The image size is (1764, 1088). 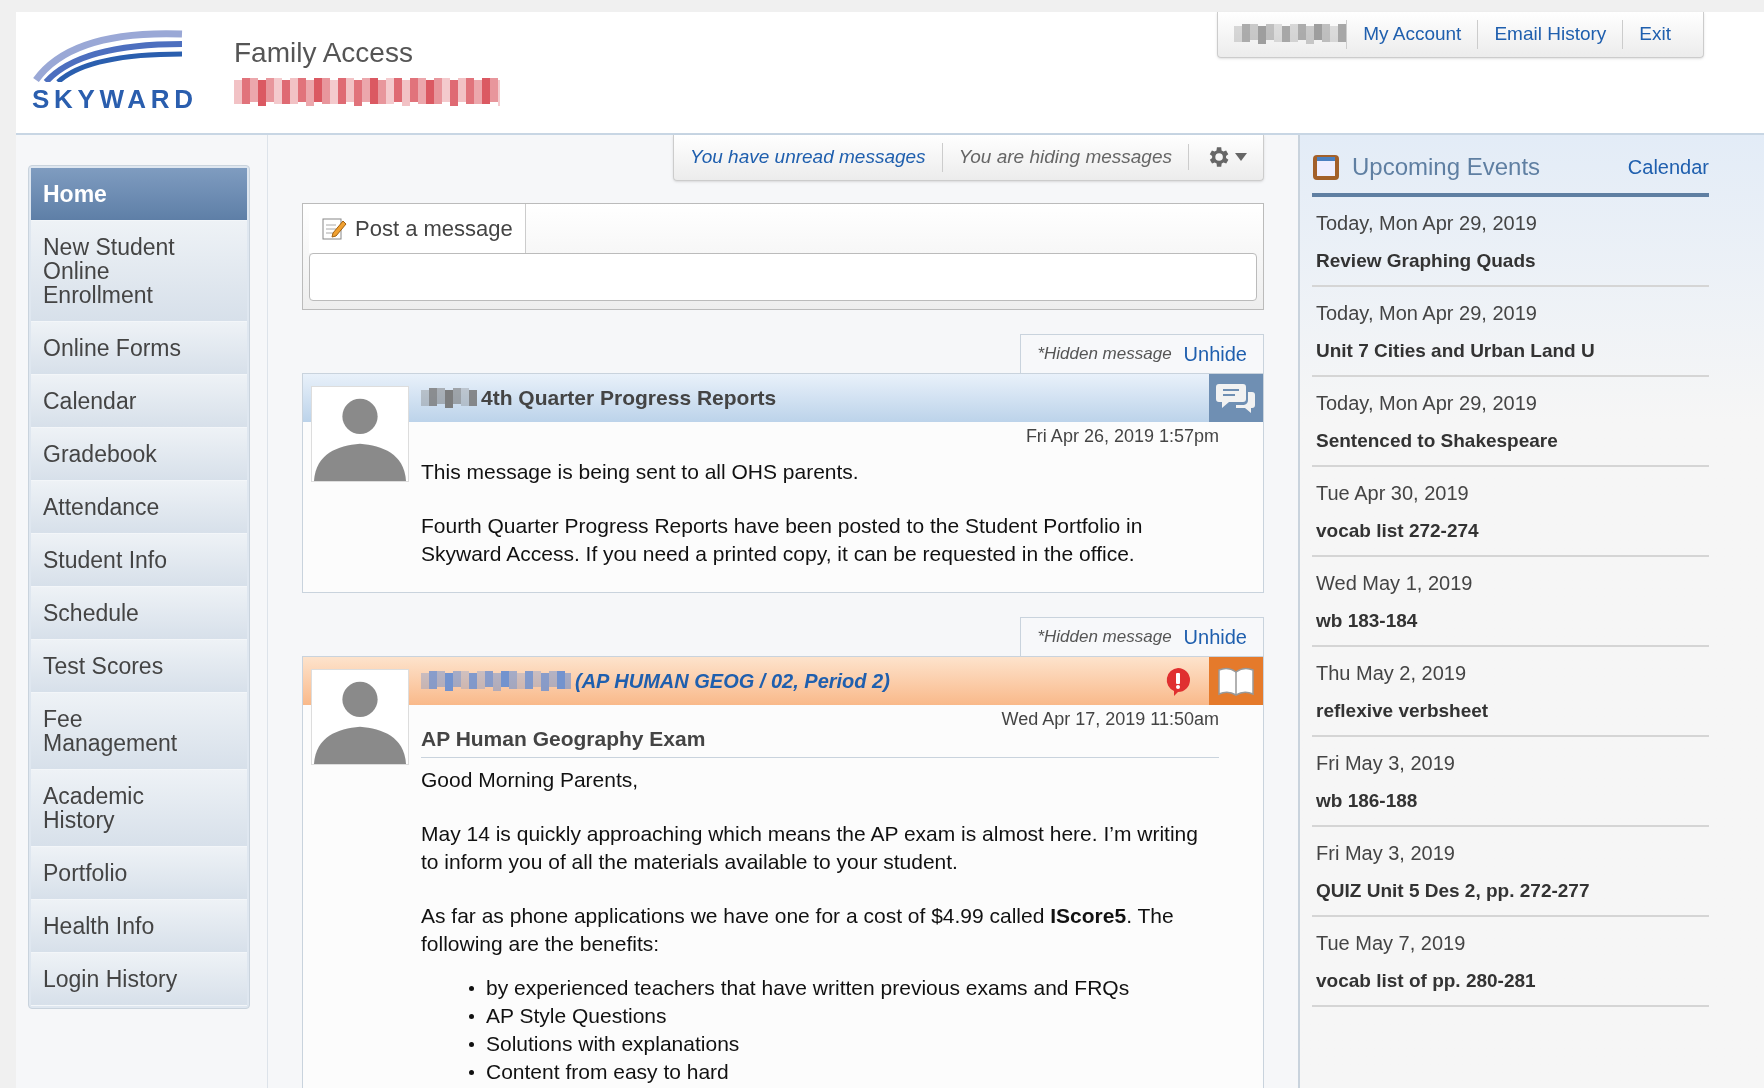 What do you see at coordinates (139, 731) in the screenshot?
I see `sidebar-item: Fee Management` at bounding box center [139, 731].